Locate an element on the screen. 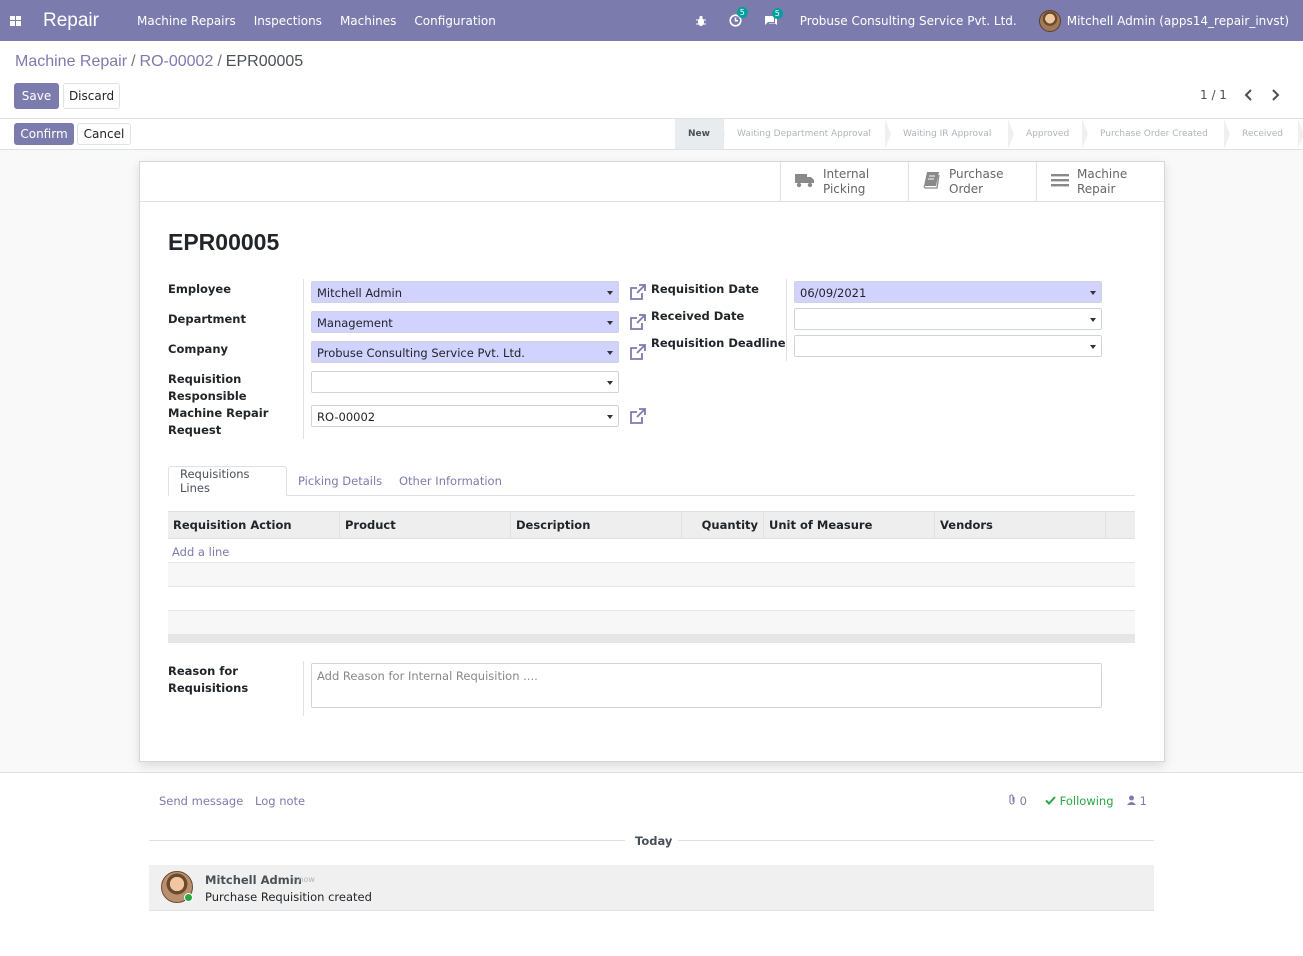 The width and height of the screenshot is (1303, 956). user-menu: Mitchell Admin (apps14_repair_invst) is located at coordinates (1178, 21).